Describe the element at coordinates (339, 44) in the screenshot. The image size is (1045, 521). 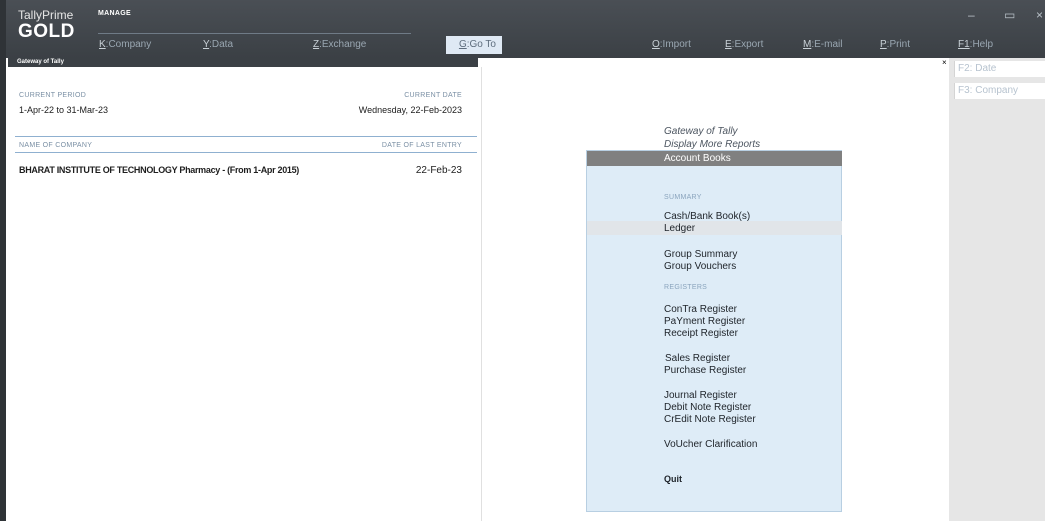
I see `exchange-menu: Z:Exchange` at that location.